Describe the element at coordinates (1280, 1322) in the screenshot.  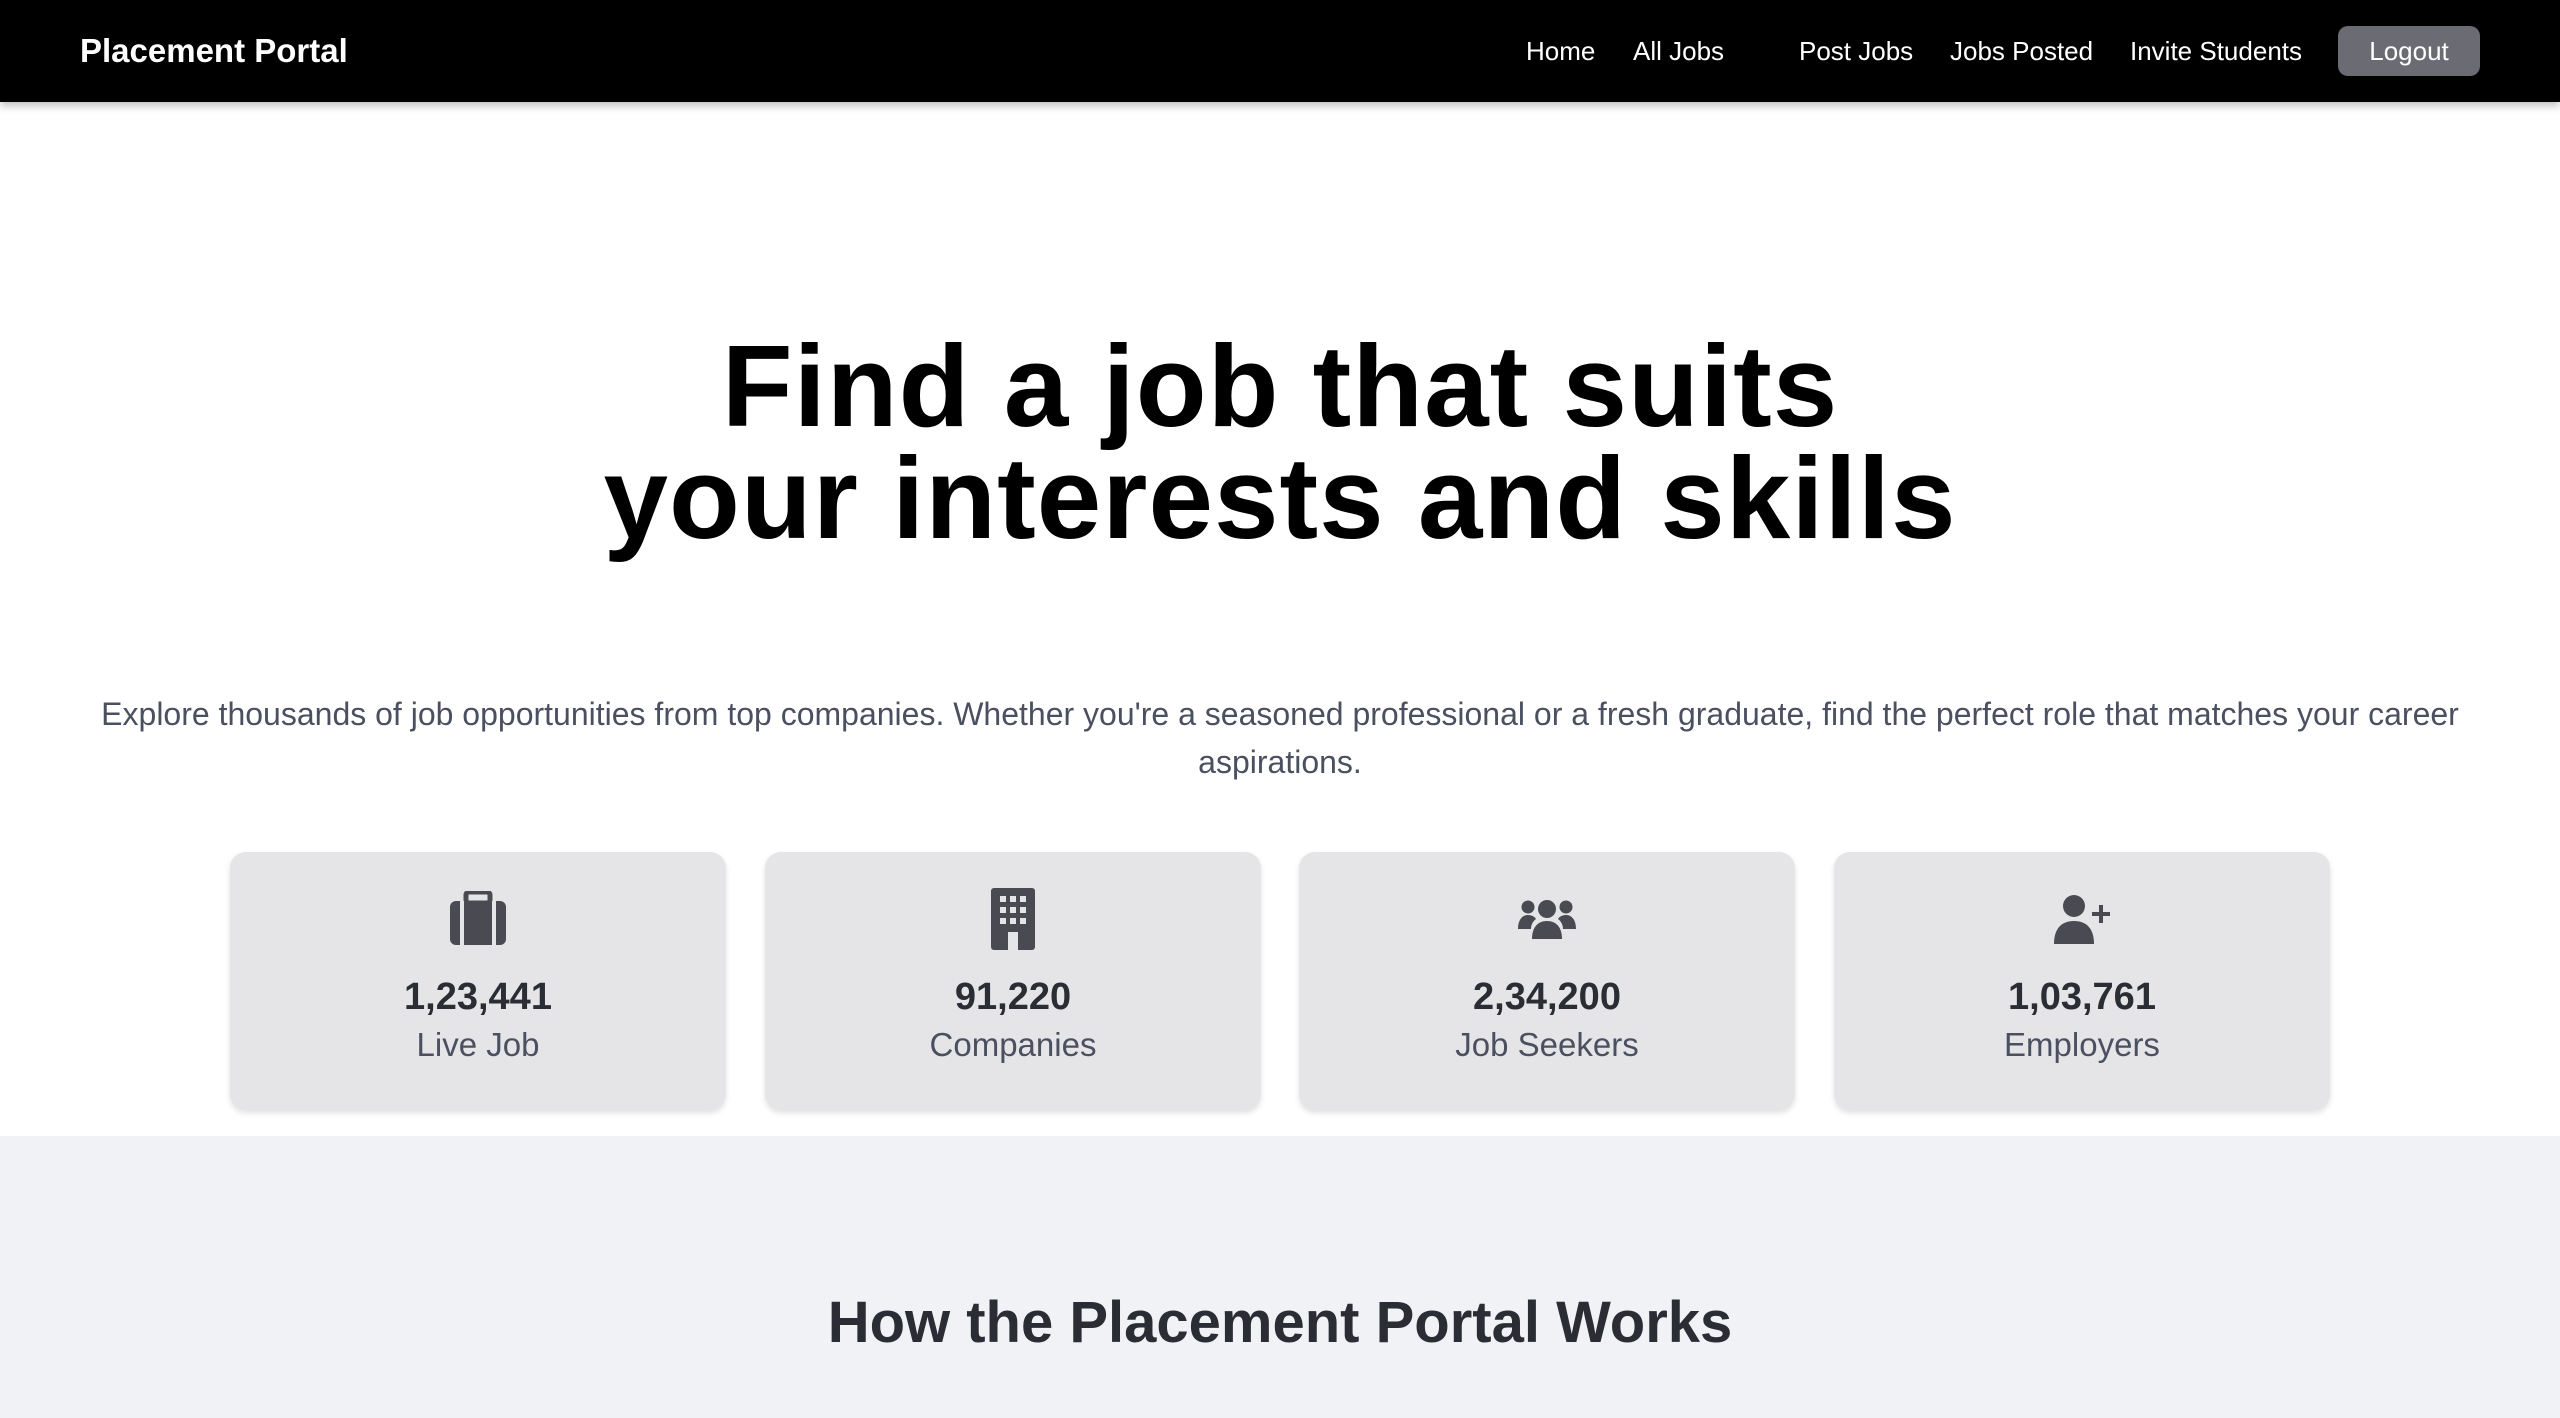
I see `how-it-works-title: How the Placement Portal Works` at that location.